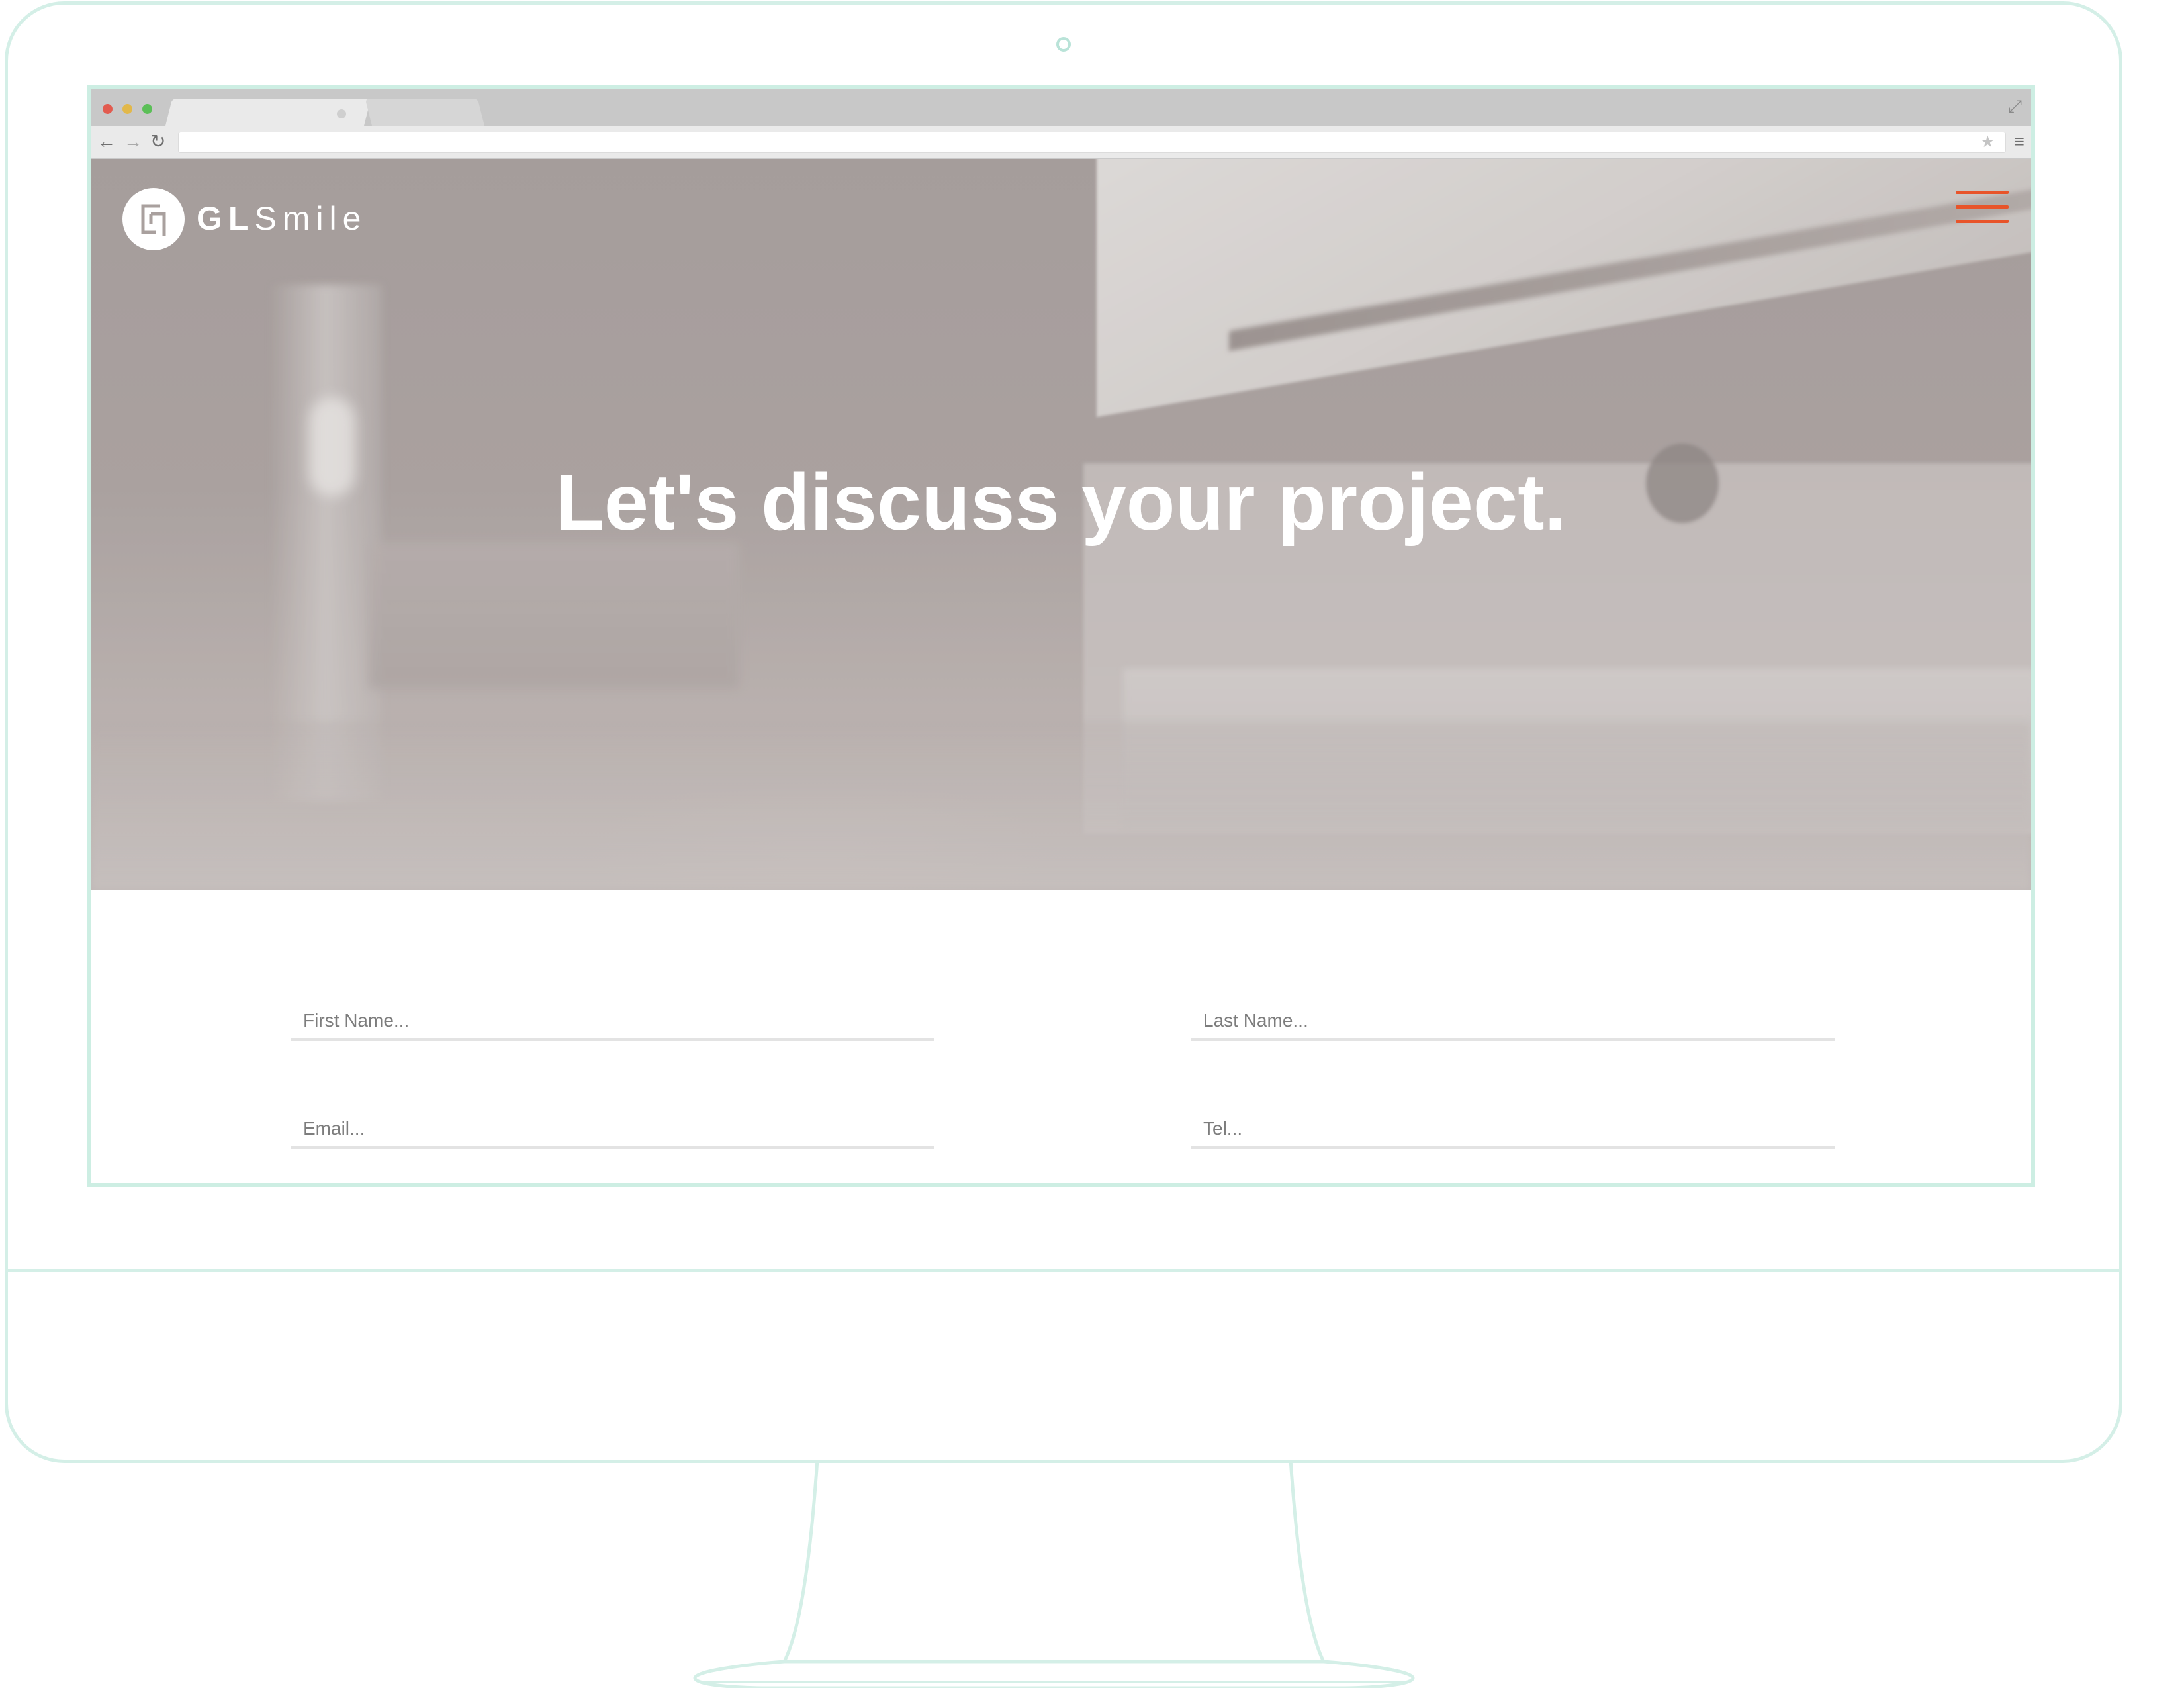  What do you see at coordinates (147, 109) in the screenshot?
I see `window-maximize-button` at bounding box center [147, 109].